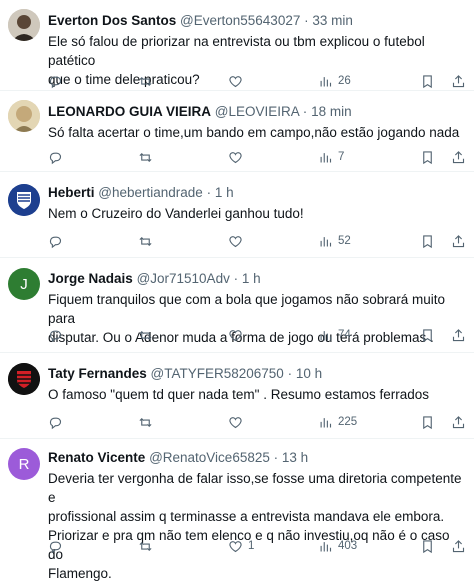  I want to click on tweet-header: Renato Vicente @RenatoVice65825 · 13 h, so click(255, 457).